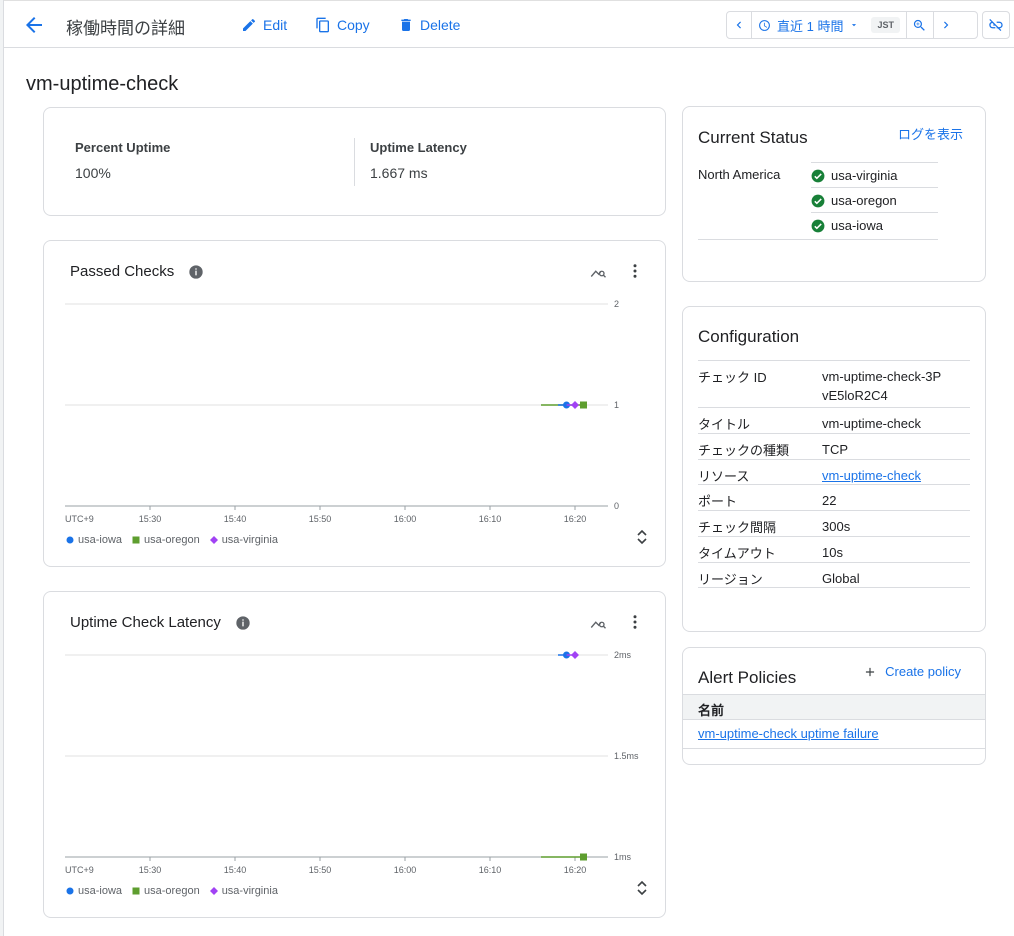 This screenshot has width=1014, height=936. Describe the element at coordinates (172, 891) in the screenshot. I see `legend-label: usa-oregon` at that location.